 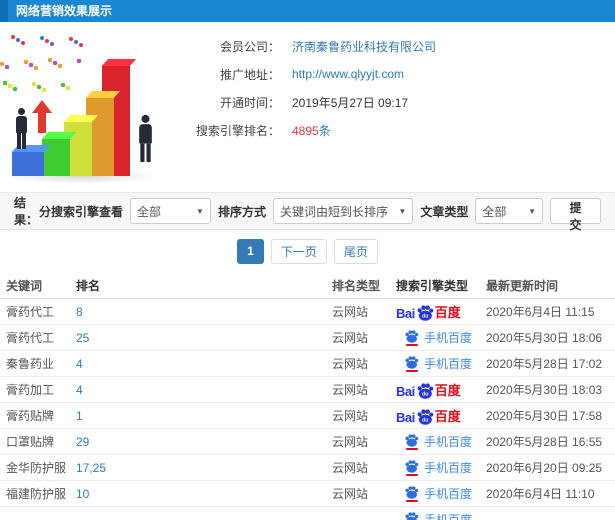 I want to click on table-row: 膏药加工 4 云网站 Bai du 百度 2020年5月30日 18:03, so click(x=307, y=390).